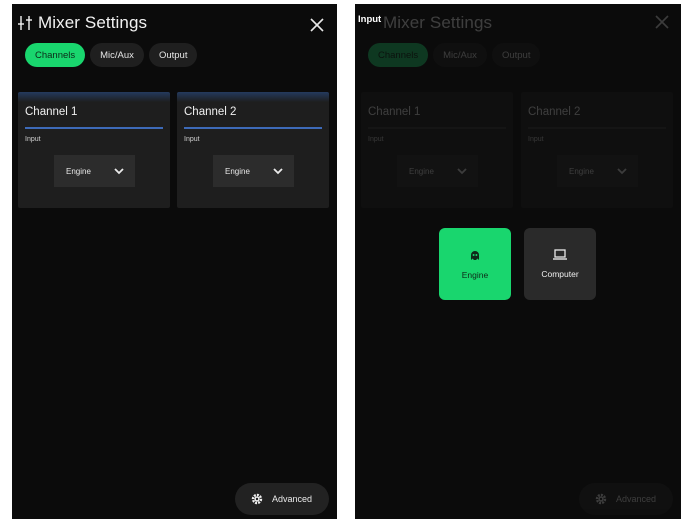  I want to click on background-title-text: Mixer Settings, so click(438, 22).